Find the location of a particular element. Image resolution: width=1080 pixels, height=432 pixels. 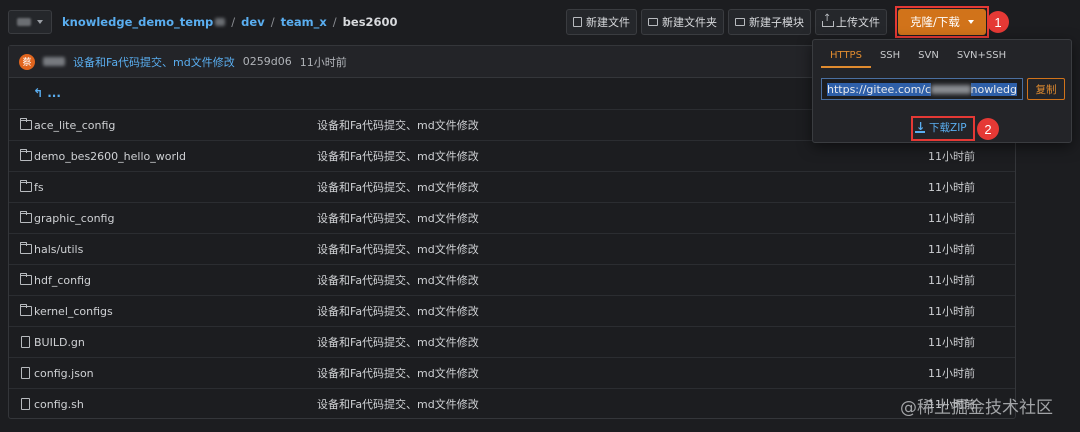

breadcrumb-repo: knowledge_demo_temp is located at coordinates (137, 22).